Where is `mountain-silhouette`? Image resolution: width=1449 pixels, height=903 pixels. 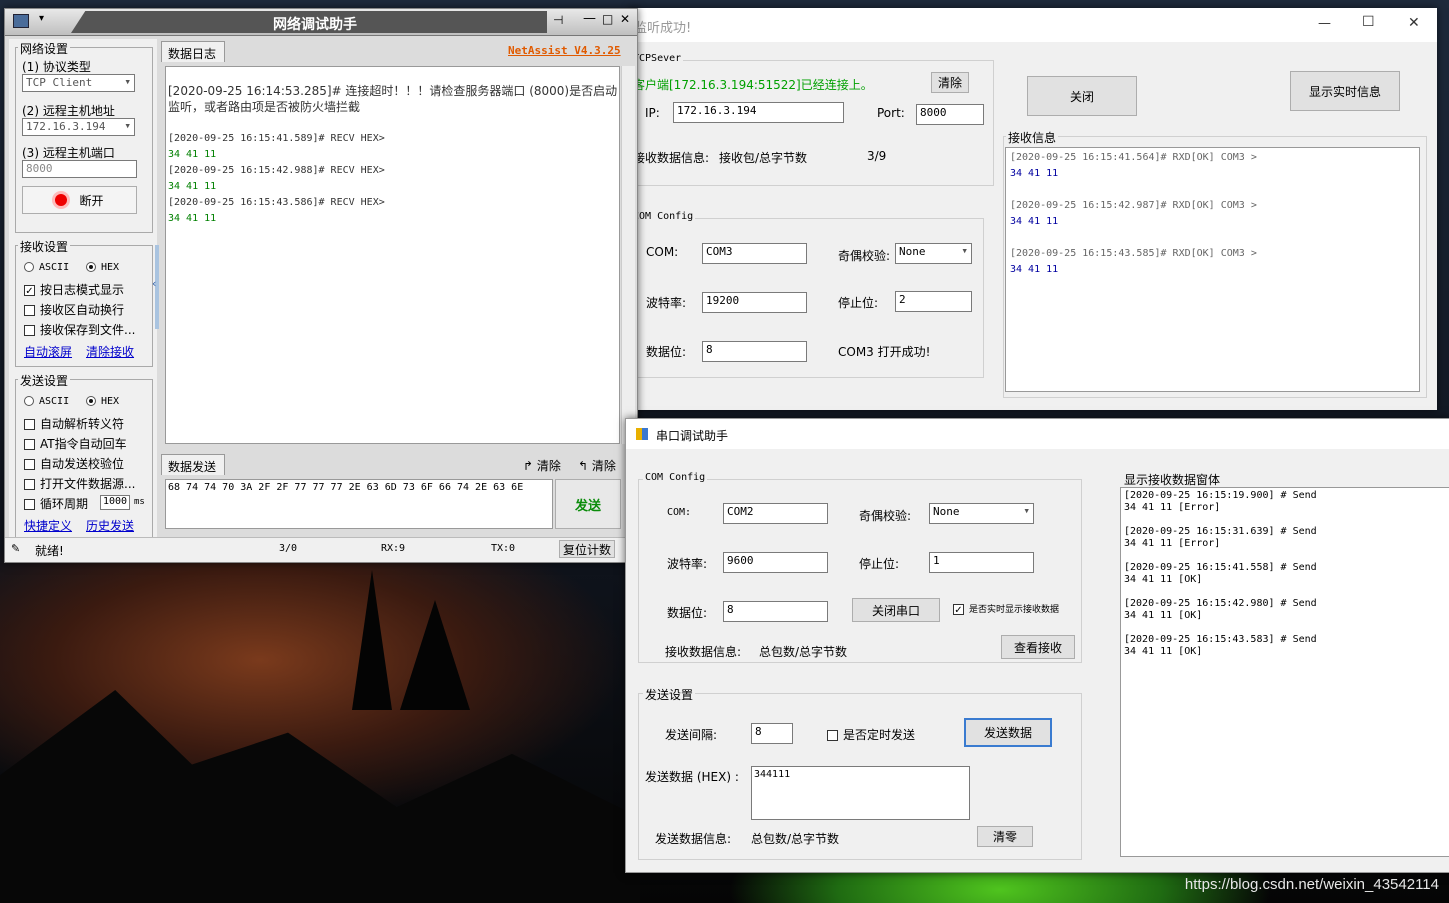 mountain-silhouette is located at coordinates (320, 796).